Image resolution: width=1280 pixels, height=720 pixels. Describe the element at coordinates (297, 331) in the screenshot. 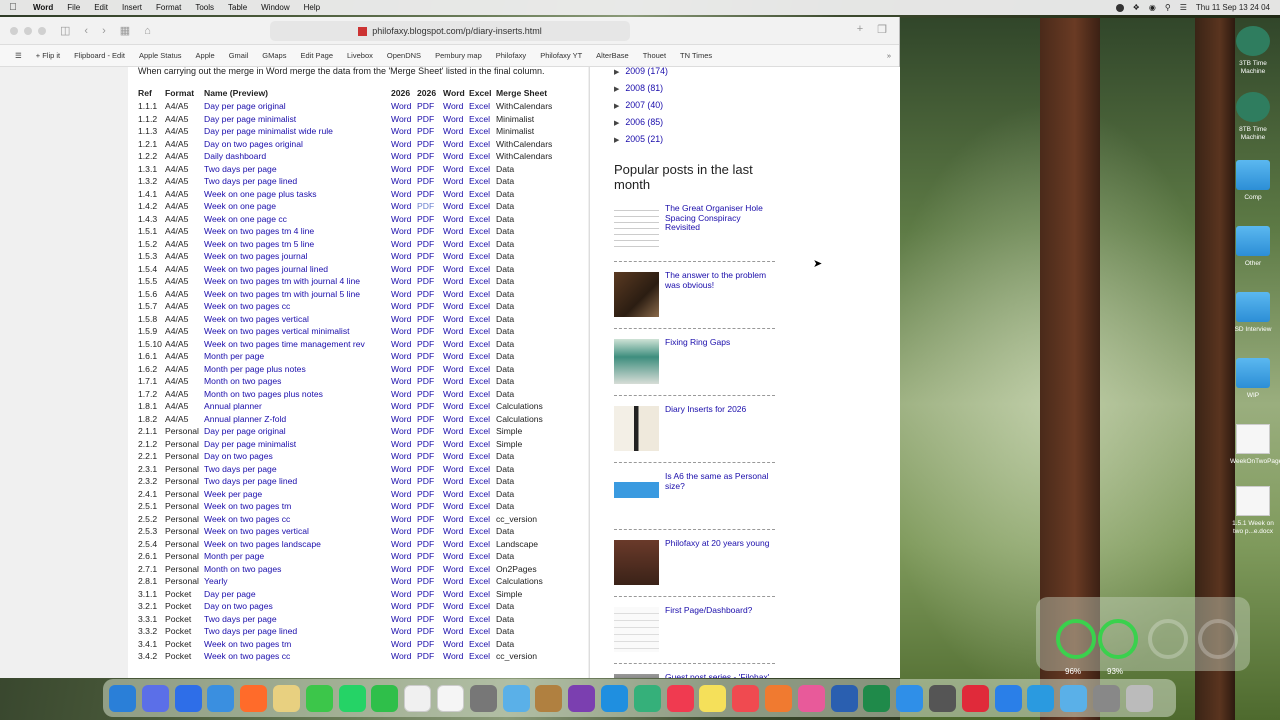

I see `download-link: Week on two pages vertical minimalist` at that location.